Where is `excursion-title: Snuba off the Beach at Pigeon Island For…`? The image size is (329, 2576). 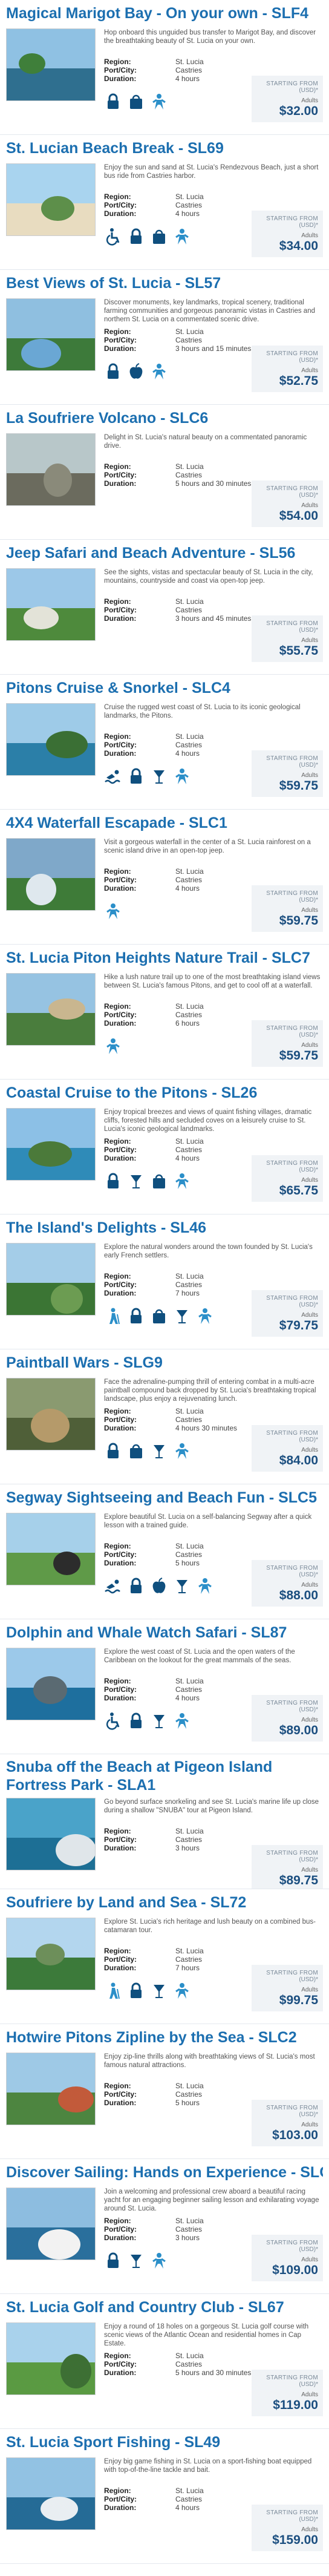
excursion-title: Snuba off the Beach at Pigeon Island For… is located at coordinates (164, 1776).